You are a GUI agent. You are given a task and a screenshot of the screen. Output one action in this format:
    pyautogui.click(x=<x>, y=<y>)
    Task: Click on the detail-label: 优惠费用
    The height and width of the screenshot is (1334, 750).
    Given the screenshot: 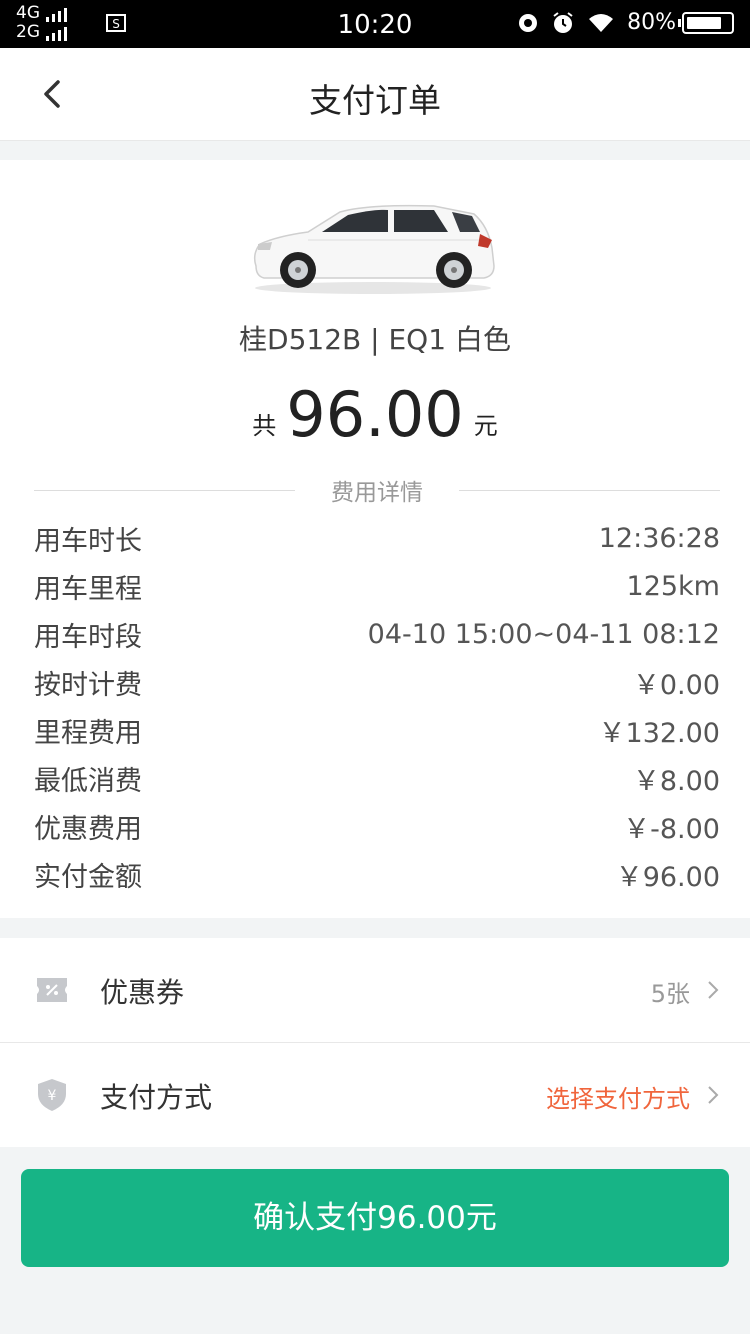 What is the action you would take?
    pyautogui.click(x=88, y=829)
    